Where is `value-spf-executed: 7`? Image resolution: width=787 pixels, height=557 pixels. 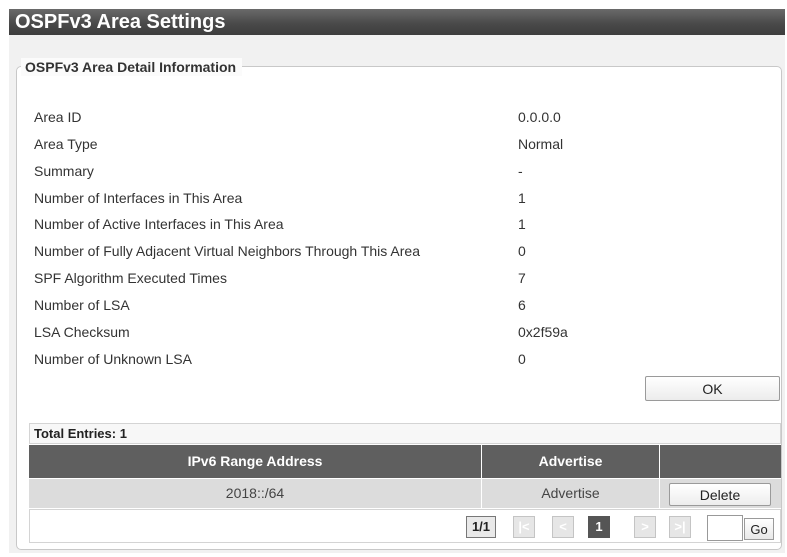 value-spf-executed: 7 is located at coordinates (522, 278).